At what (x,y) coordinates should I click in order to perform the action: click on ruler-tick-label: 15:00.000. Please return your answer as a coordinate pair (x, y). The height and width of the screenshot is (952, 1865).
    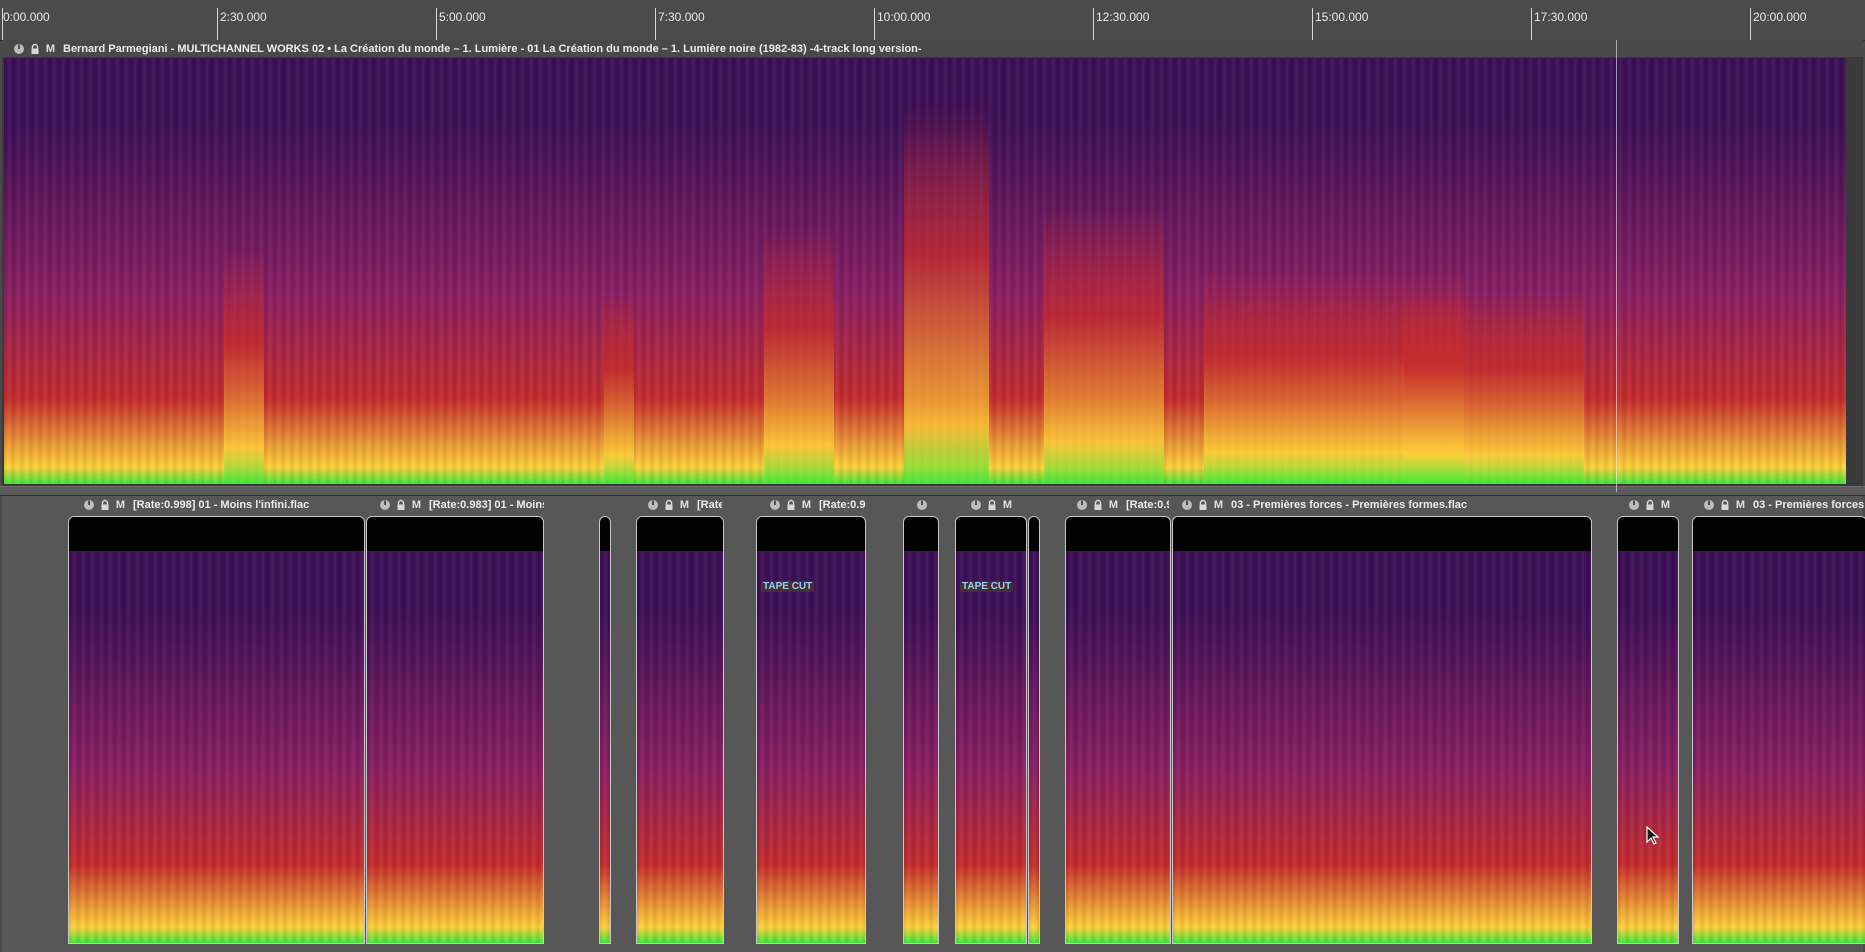
    Looking at the image, I should click on (1342, 17).